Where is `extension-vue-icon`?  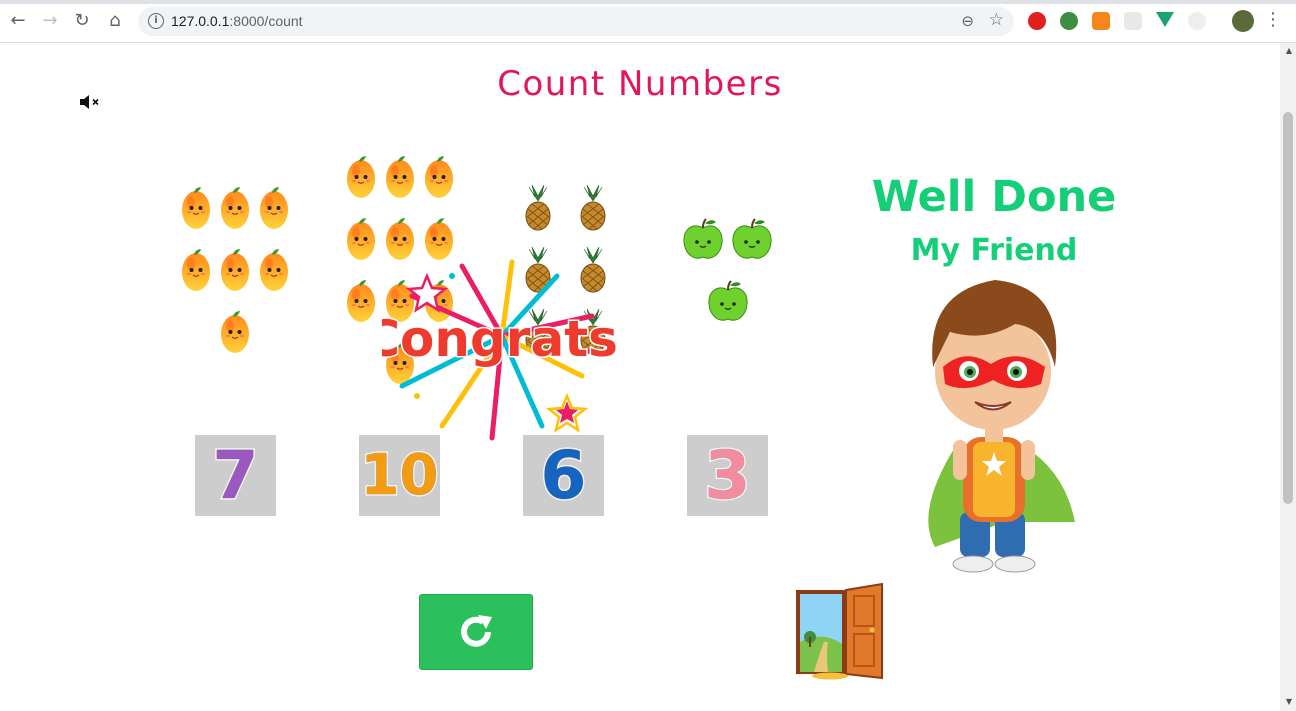 extension-vue-icon is located at coordinates (1165, 19).